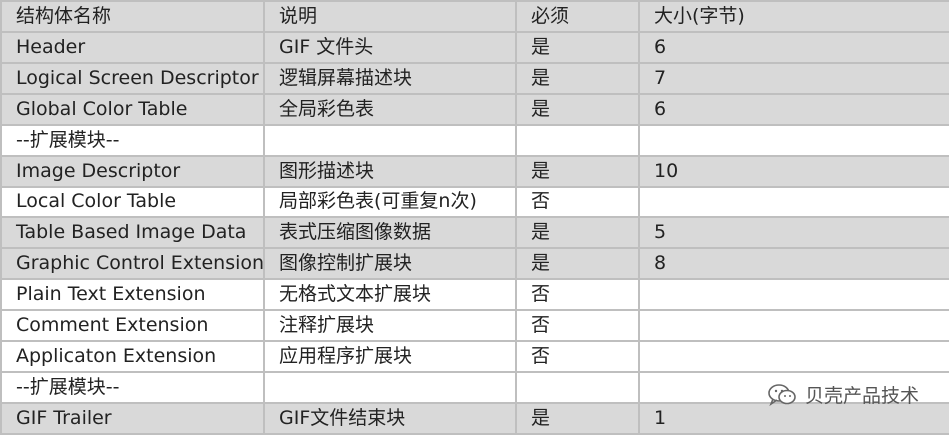  I want to click on header-cell-name: 结构体名称, so click(132, 16).